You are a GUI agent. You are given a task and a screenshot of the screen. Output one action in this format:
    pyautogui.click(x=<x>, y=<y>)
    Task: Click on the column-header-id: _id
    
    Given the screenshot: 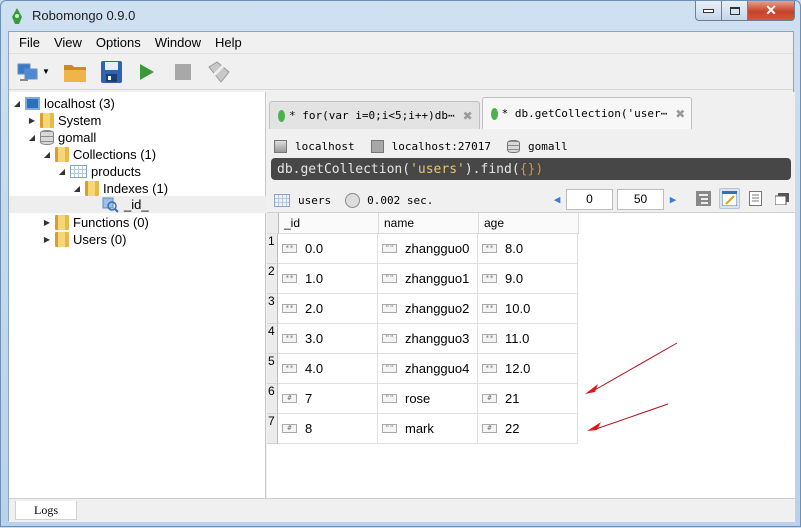 What is the action you would take?
    pyautogui.click(x=329, y=223)
    